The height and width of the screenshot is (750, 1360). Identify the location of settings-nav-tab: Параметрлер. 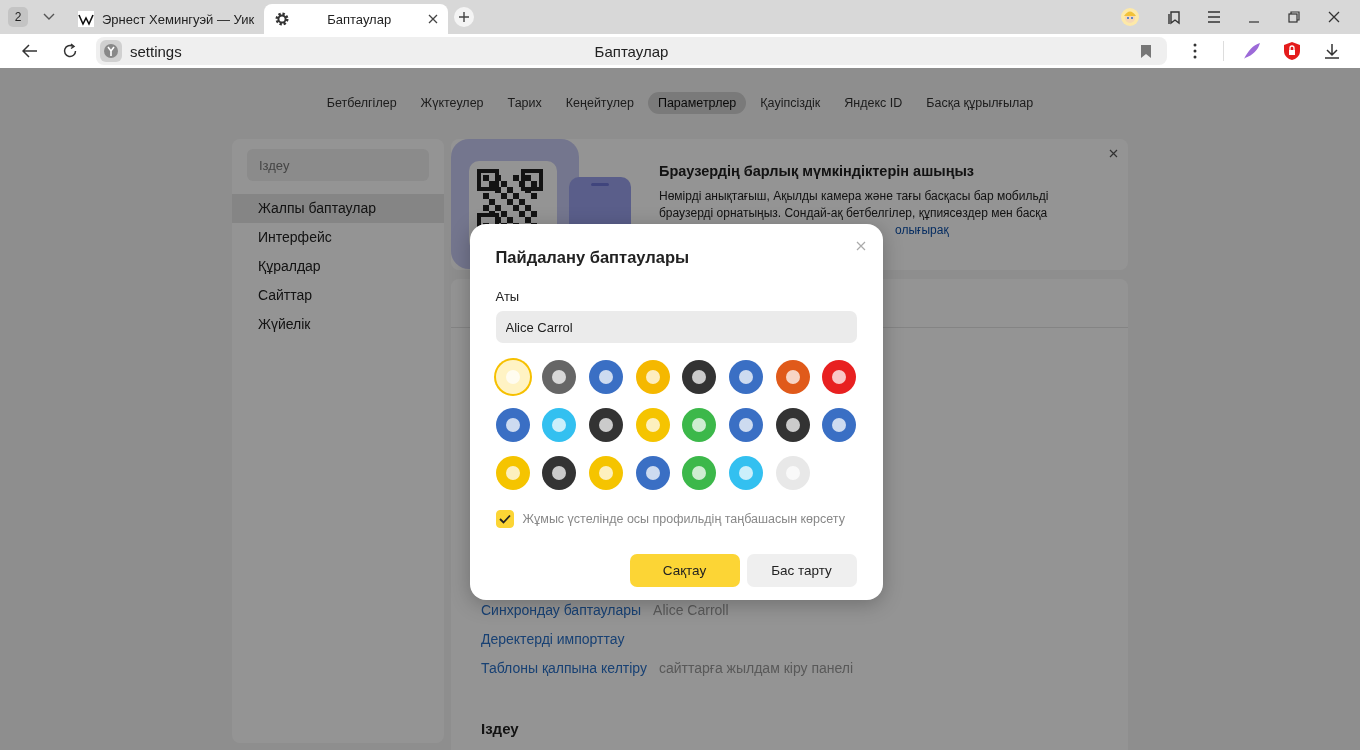
(697, 103).